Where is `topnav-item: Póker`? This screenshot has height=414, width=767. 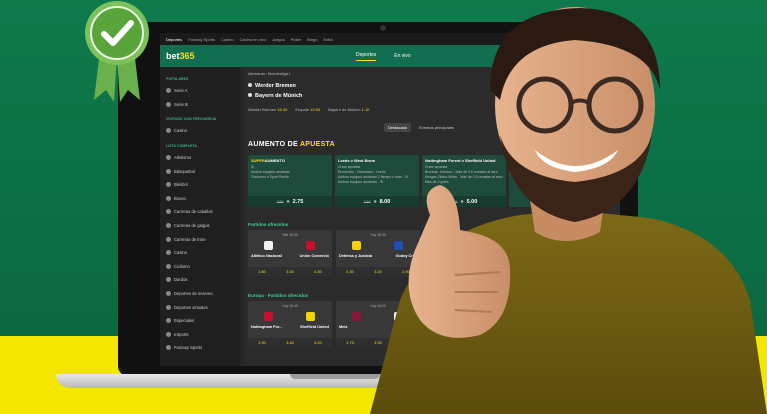 topnav-item: Póker is located at coordinates (296, 39).